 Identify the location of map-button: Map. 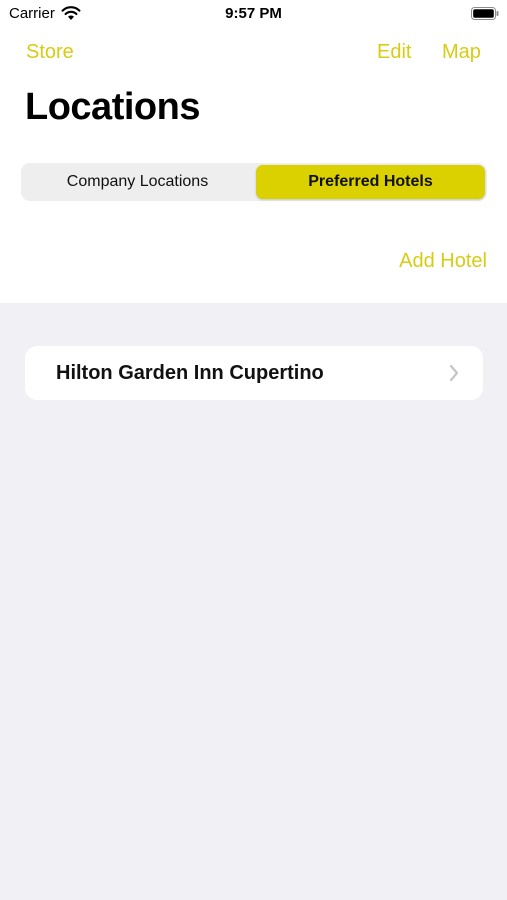
(461, 52).